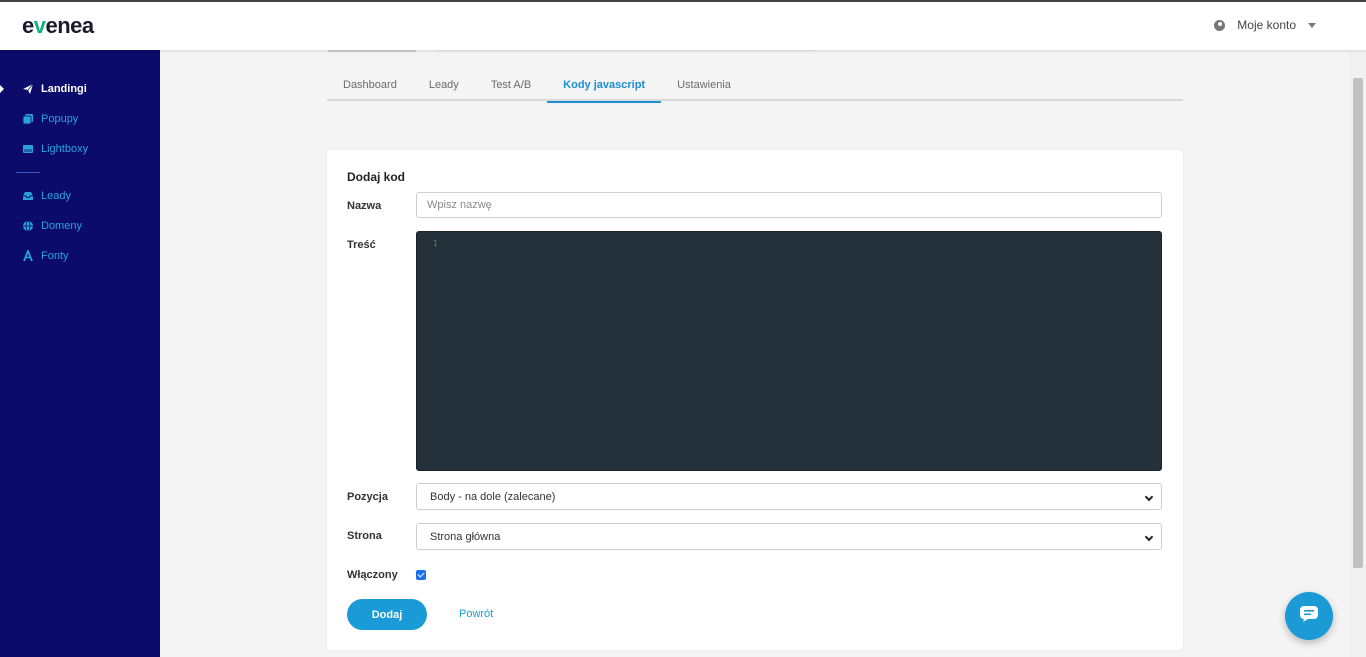 The image size is (1366, 657). Describe the element at coordinates (28, 119) in the screenshot. I see `popup-icon` at that location.